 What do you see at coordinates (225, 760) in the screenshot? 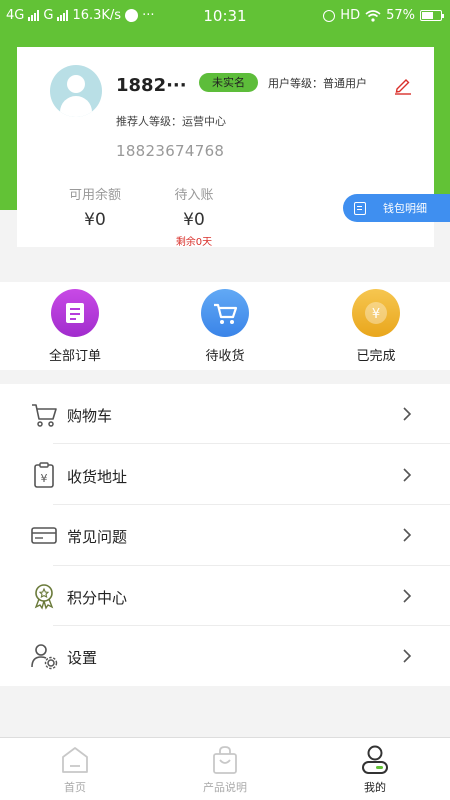
I see `shopping-bag-icon` at bounding box center [225, 760].